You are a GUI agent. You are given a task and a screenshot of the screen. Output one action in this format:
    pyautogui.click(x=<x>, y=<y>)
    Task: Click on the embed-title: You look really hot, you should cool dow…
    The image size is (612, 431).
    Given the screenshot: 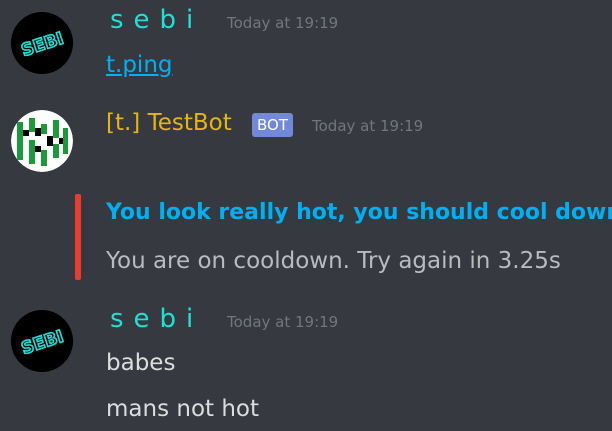 What is the action you would take?
    pyautogui.click(x=359, y=212)
    